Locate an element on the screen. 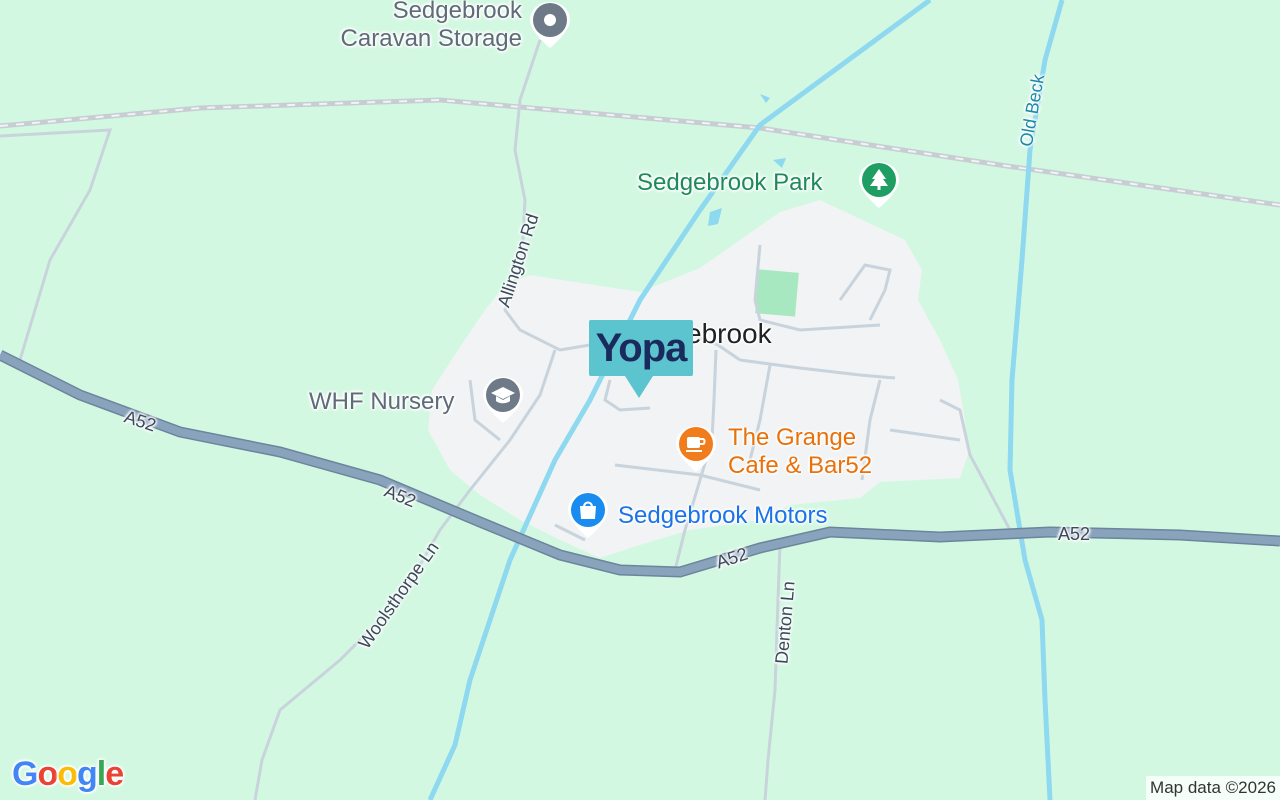 This screenshot has width=1280, height=800. poi-cafe-line1: The Grange is located at coordinates (792, 437).